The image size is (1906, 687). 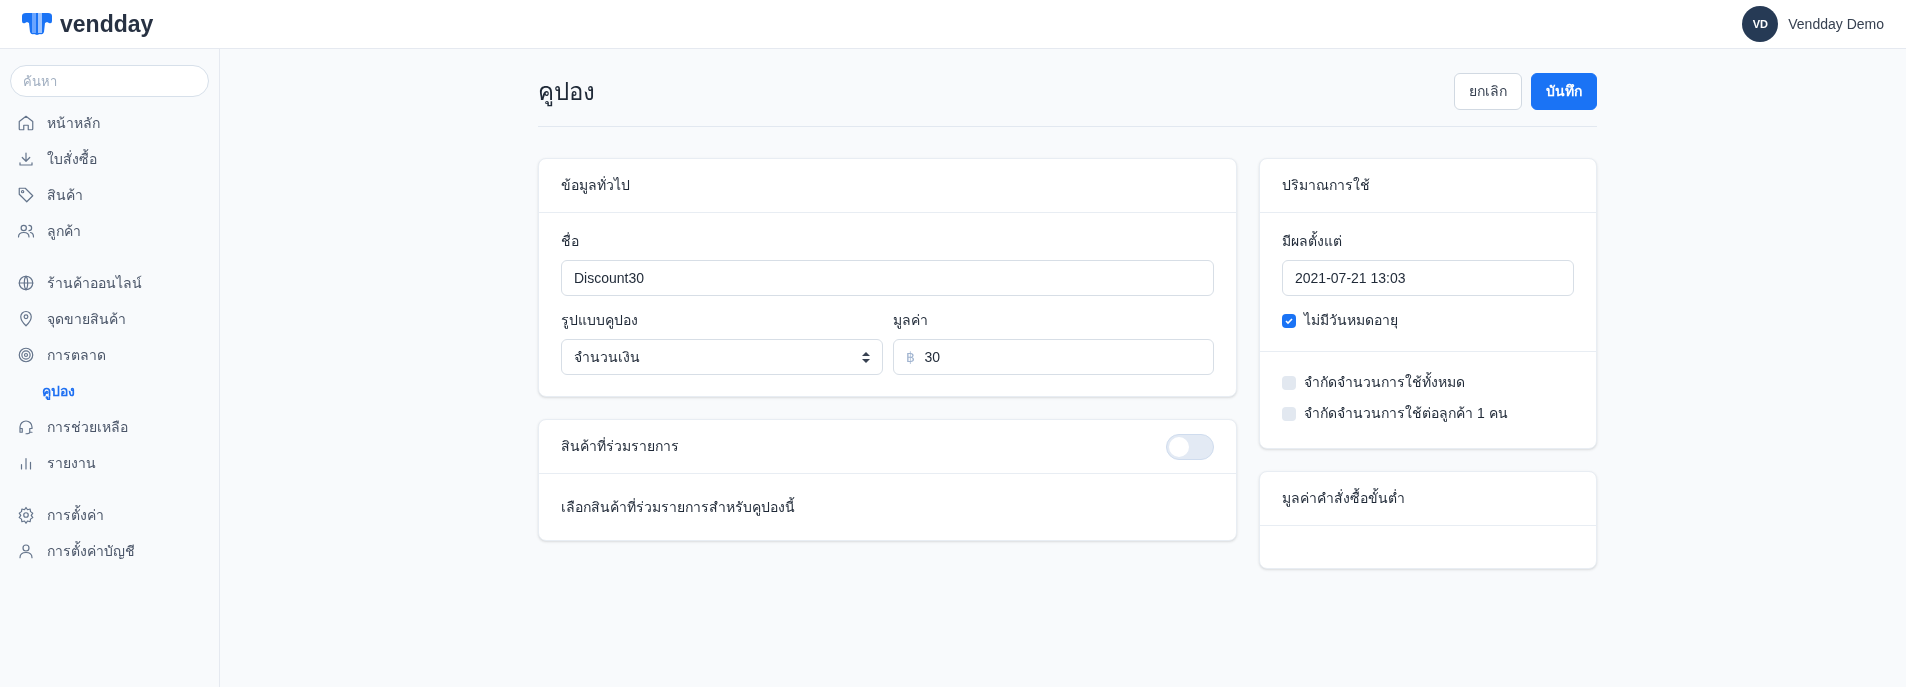 What do you see at coordinates (109, 515) in the screenshot?
I see `sidebar-item: การตั้งค่า` at bounding box center [109, 515].